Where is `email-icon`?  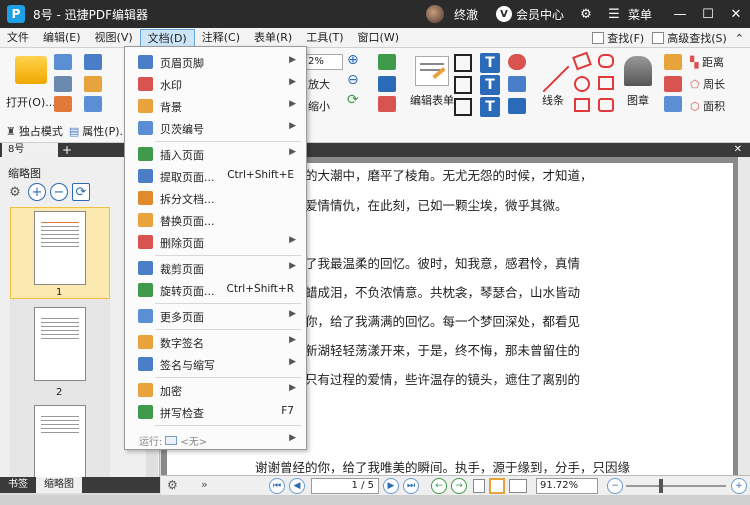 email-icon is located at coordinates (93, 62).